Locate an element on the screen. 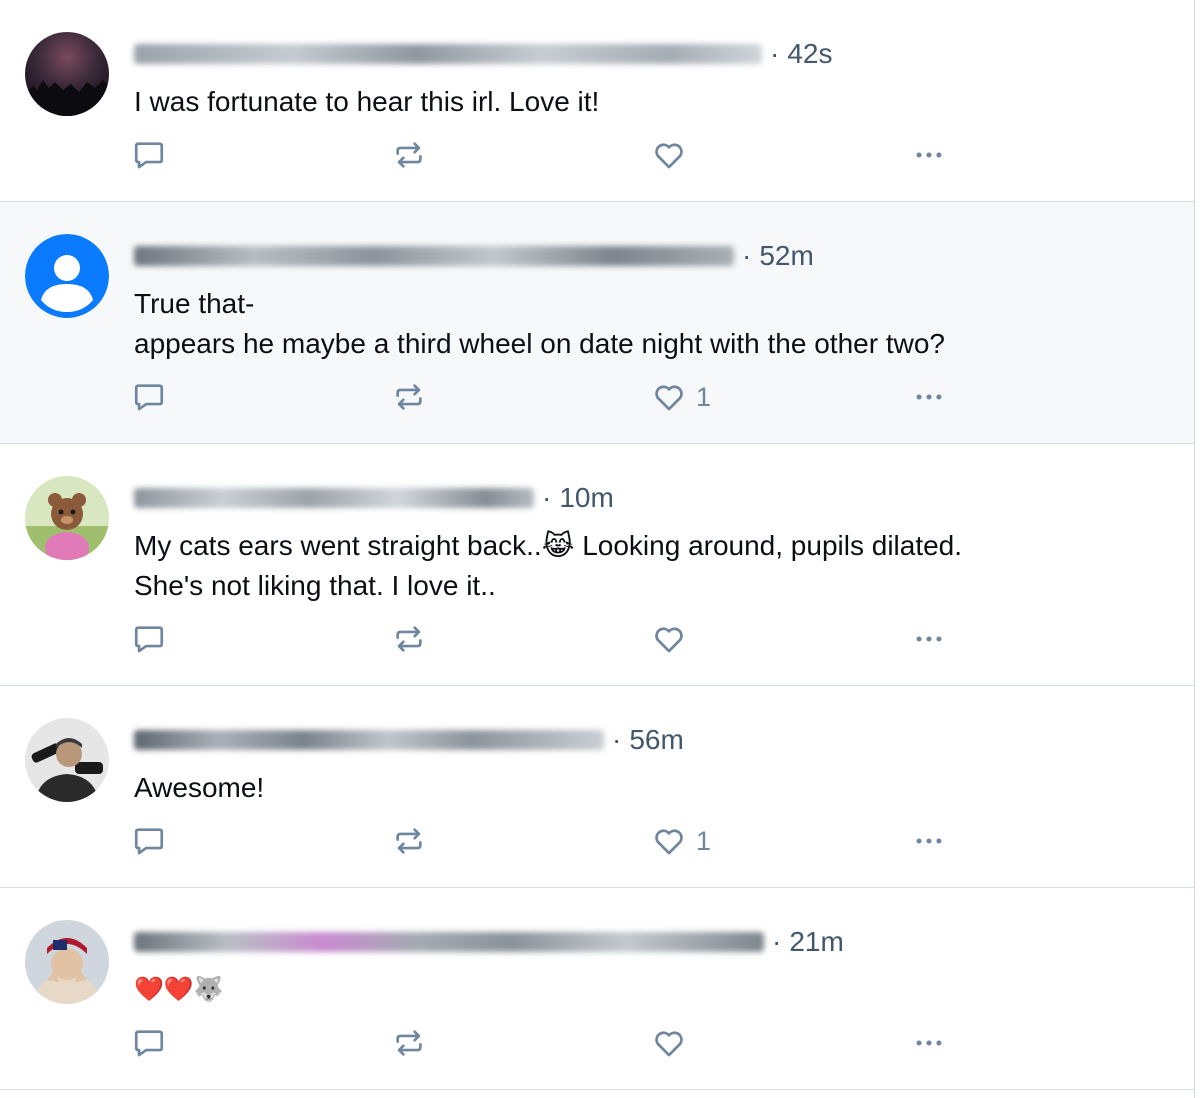 The height and width of the screenshot is (1098, 1202). post-timestamp: 56m is located at coordinates (656, 740).